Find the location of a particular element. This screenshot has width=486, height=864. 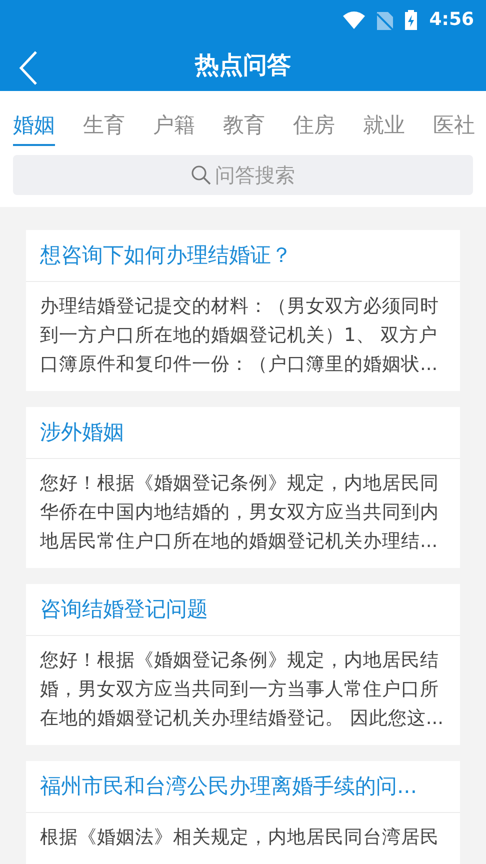

page-title: 热点问答 is located at coordinates (243, 66).